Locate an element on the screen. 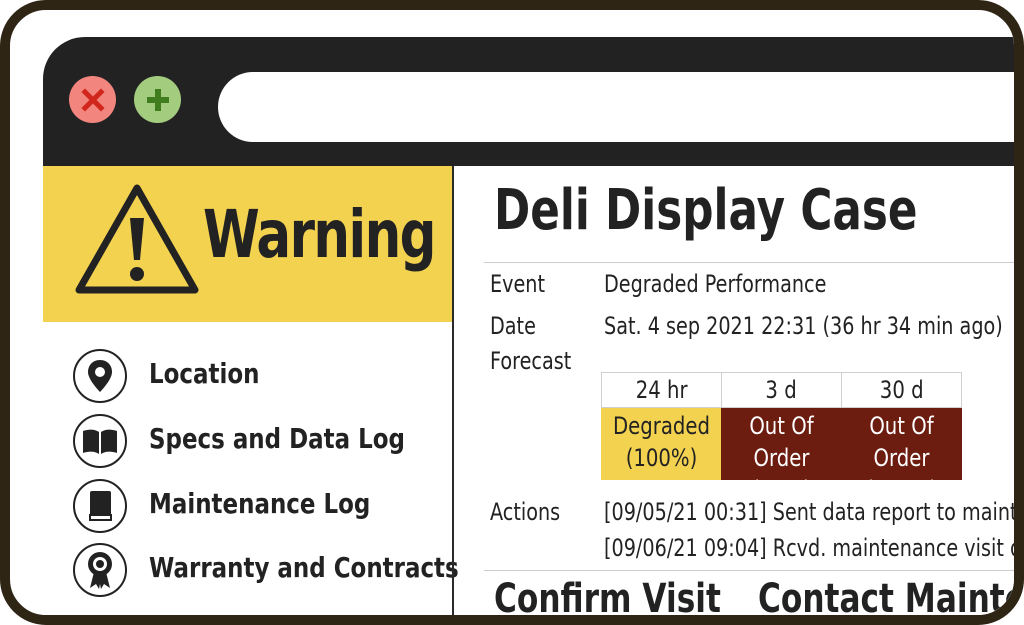 The width and height of the screenshot is (1024, 625). plus-icon is located at coordinates (157, 99).